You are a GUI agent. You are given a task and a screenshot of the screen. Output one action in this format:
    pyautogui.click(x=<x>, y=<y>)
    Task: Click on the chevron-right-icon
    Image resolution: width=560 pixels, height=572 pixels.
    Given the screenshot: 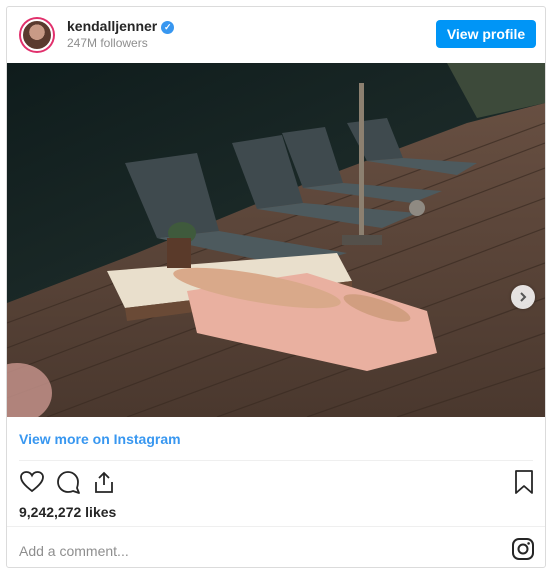 What is the action you would take?
    pyautogui.click(x=523, y=297)
    